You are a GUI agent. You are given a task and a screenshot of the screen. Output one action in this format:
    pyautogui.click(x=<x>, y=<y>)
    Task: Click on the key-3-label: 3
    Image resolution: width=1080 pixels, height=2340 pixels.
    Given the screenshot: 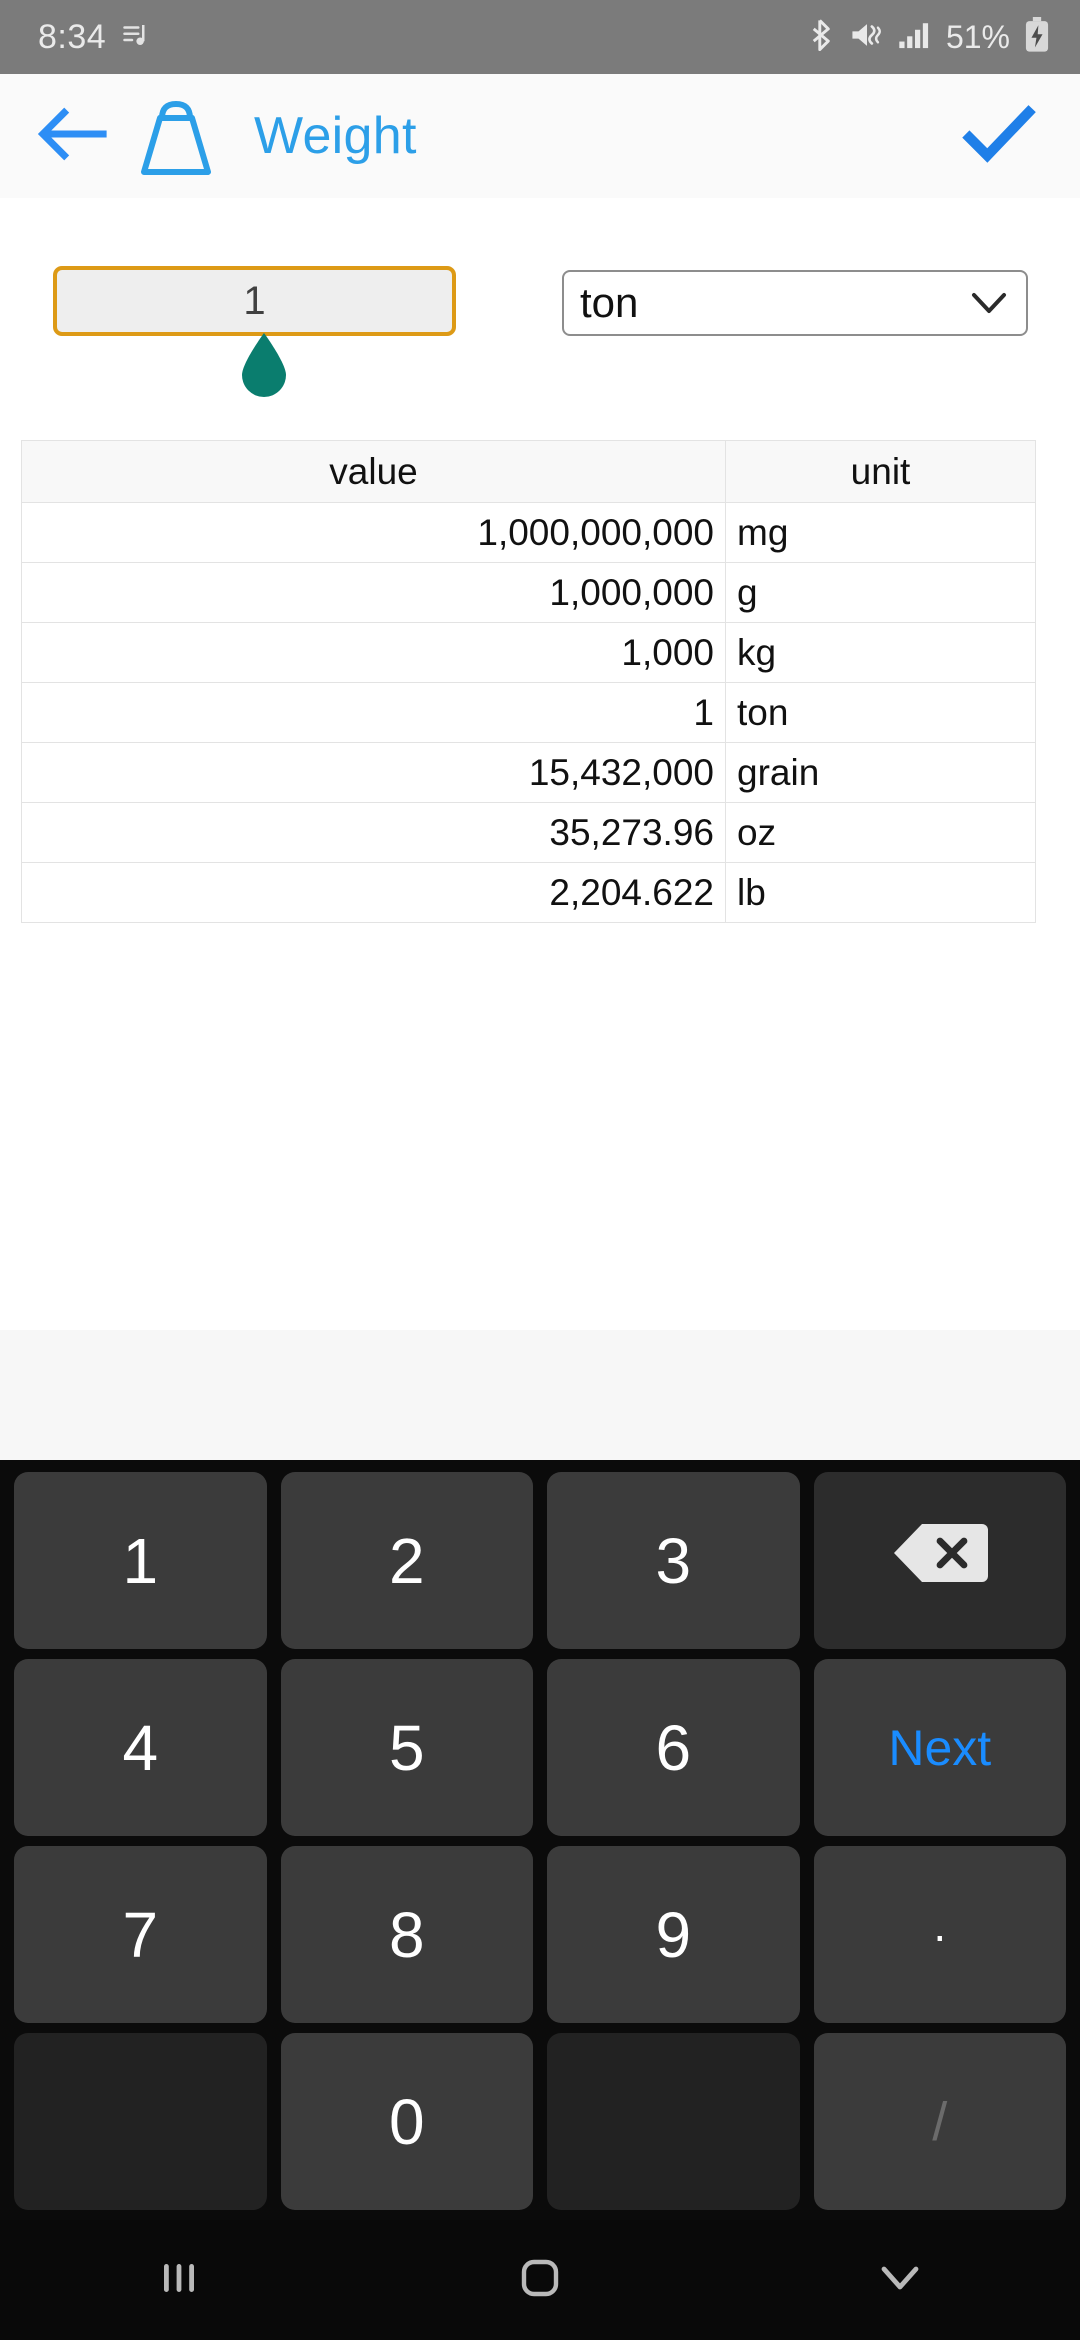 What is the action you would take?
    pyautogui.click(x=673, y=1560)
    